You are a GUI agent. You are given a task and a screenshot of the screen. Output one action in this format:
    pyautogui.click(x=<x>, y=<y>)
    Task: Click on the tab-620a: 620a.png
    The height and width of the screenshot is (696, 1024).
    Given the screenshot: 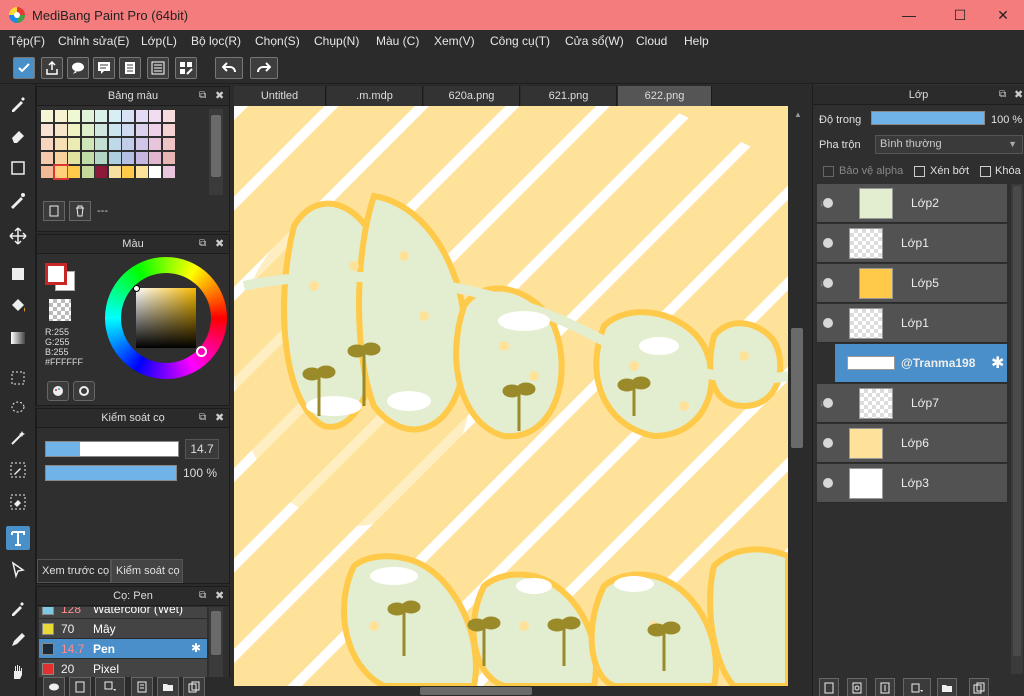 What is the action you would take?
    pyautogui.click(x=472, y=96)
    